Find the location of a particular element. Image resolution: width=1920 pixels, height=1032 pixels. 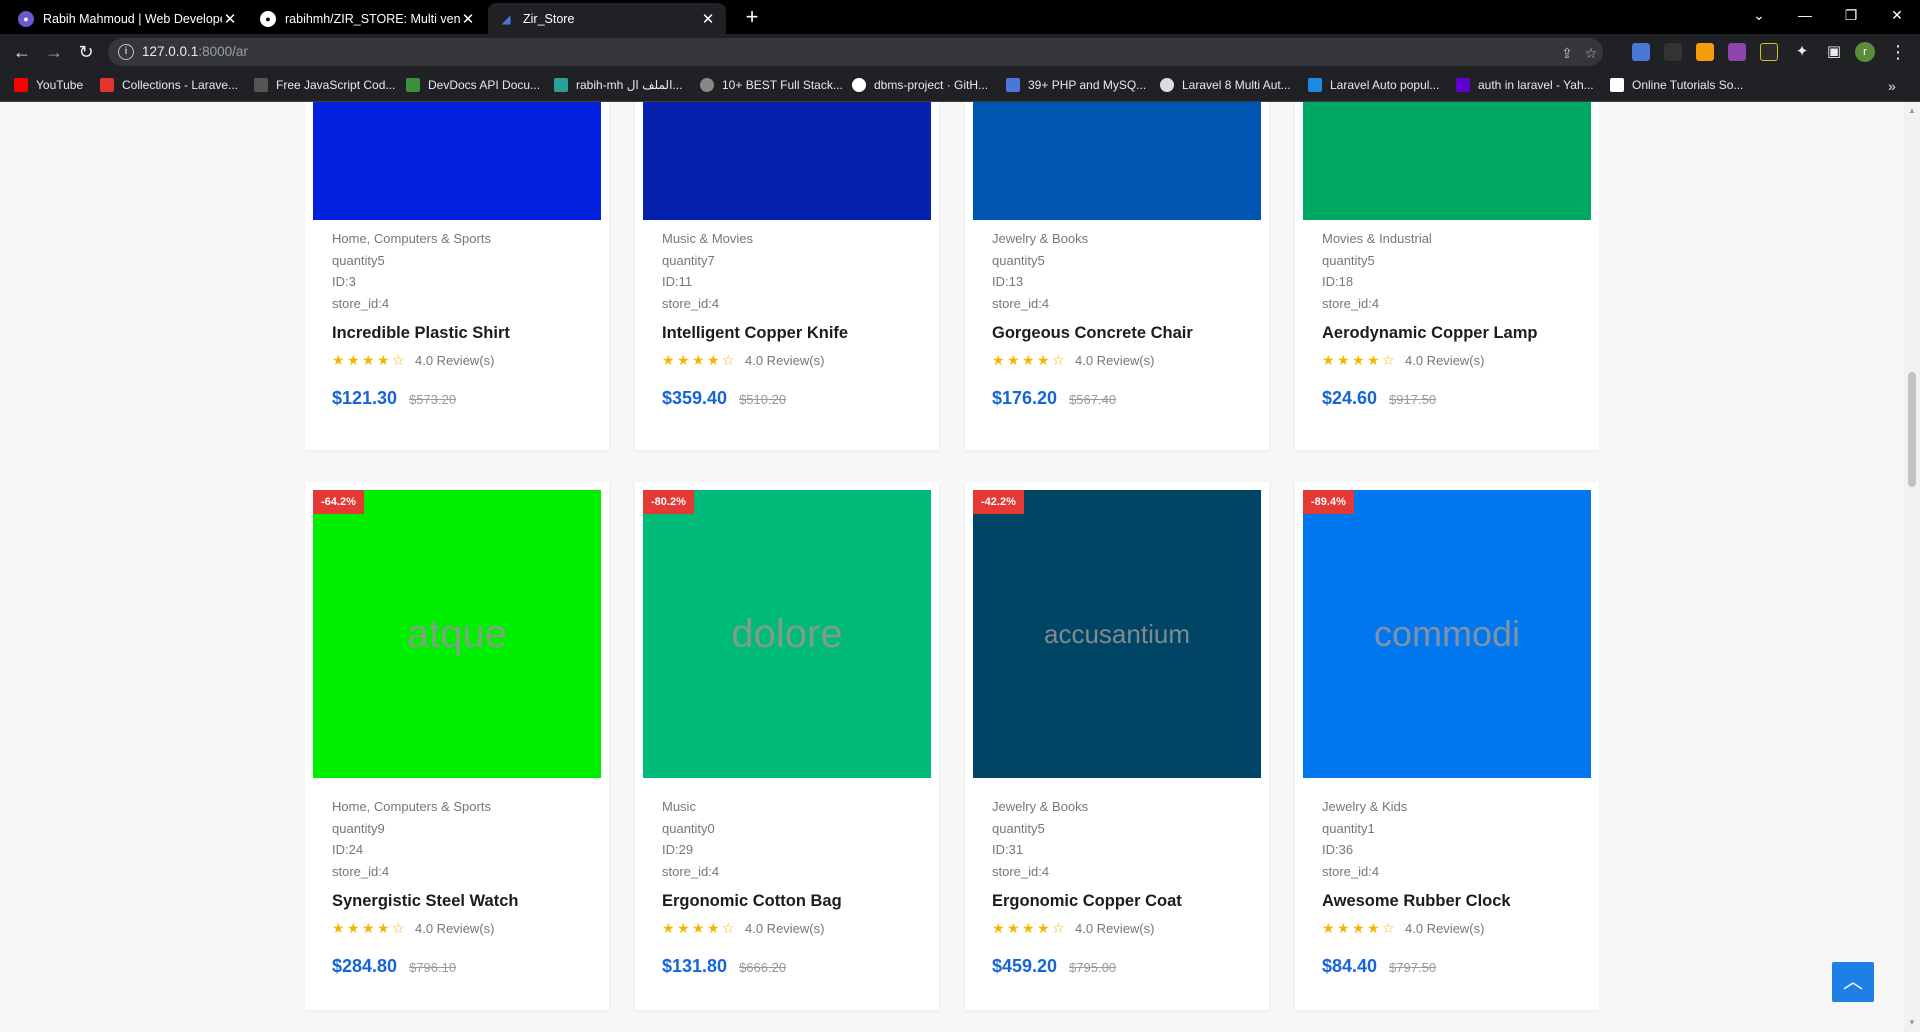

product-name: Incredible Plastic Shirt is located at coordinates (421, 333).